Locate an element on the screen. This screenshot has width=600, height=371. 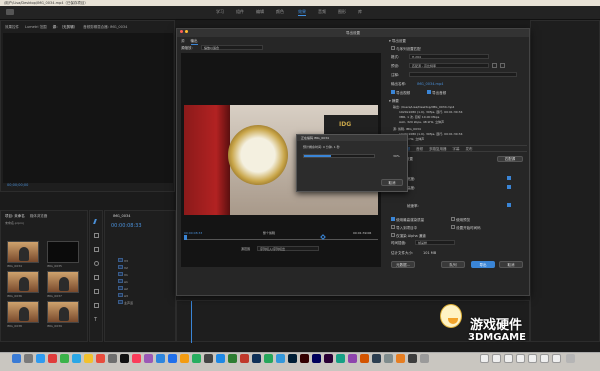
source-scale-select: 缩放以适合 is located at coordinates (232, 47).